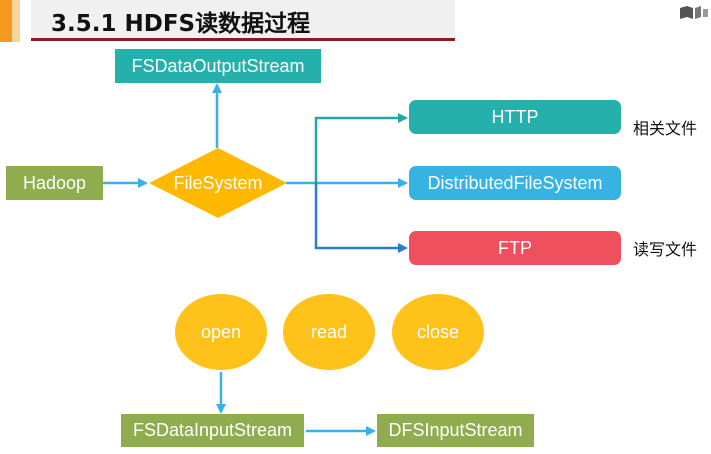 Image resolution: width=711 pixels, height=454 pixels. I want to click on hadoop-box: Hadoop, so click(54, 183).